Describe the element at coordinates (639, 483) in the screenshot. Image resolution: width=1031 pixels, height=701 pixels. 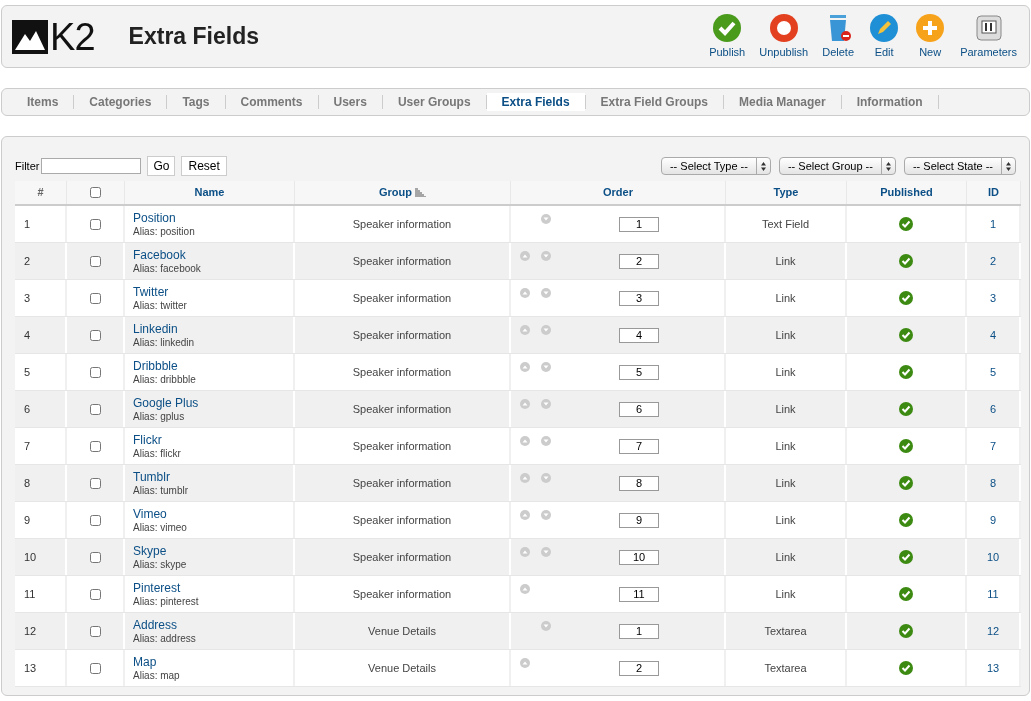
I see `order-input: 8` at that location.